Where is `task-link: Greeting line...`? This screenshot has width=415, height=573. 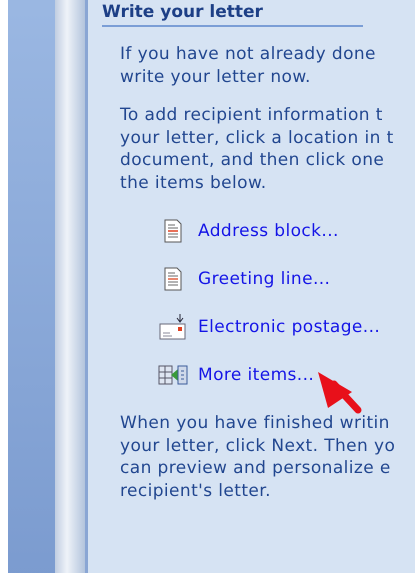 task-link: Greeting line... is located at coordinates (264, 279).